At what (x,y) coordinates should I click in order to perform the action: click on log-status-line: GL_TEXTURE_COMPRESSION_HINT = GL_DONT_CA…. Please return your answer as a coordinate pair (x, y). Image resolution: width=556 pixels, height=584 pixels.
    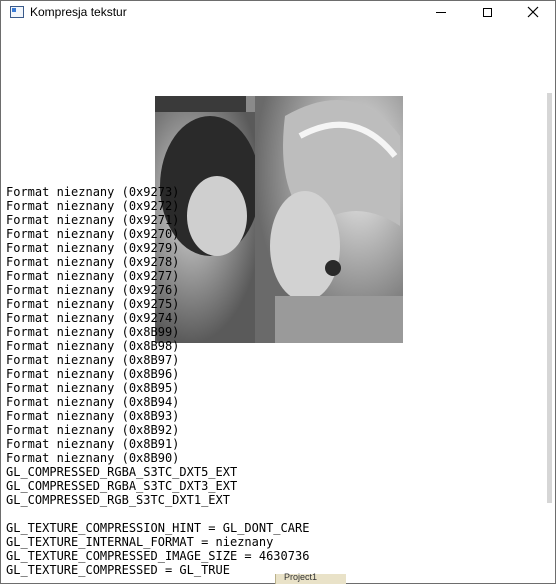
    Looking at the image, I should click on (158, 528).